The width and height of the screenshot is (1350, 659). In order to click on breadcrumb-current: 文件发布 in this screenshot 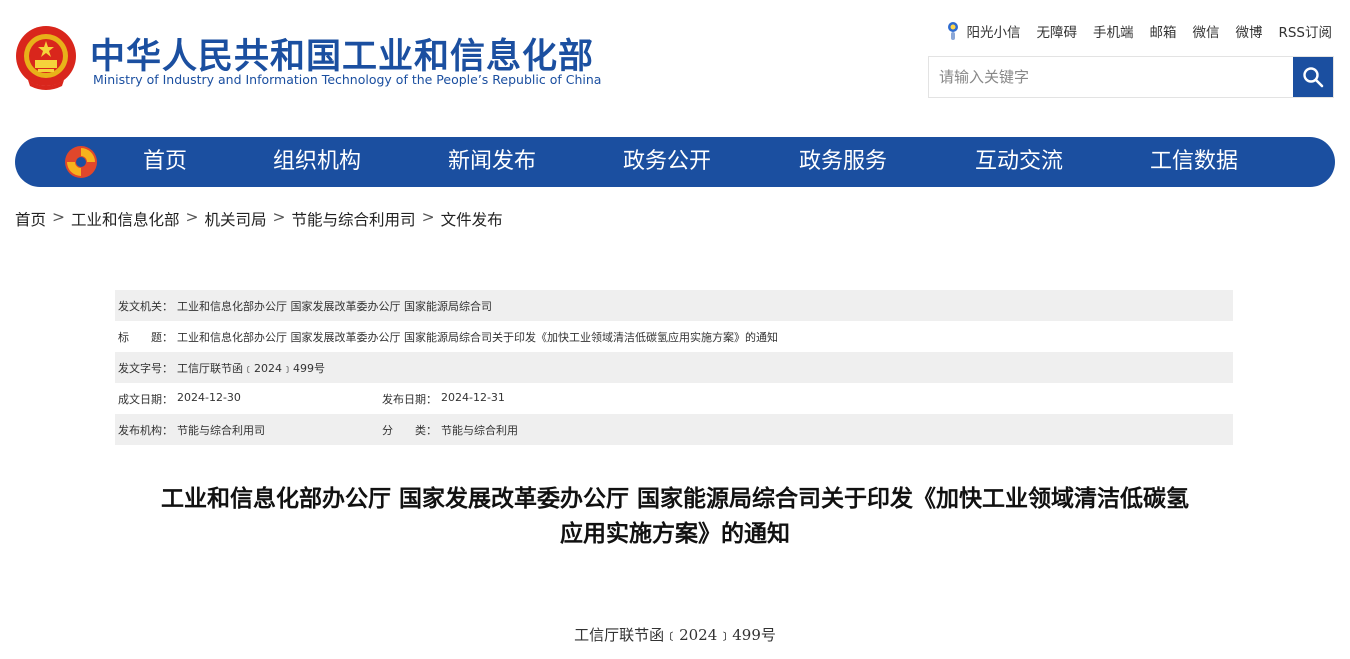, I will do `click(472, 219)`.